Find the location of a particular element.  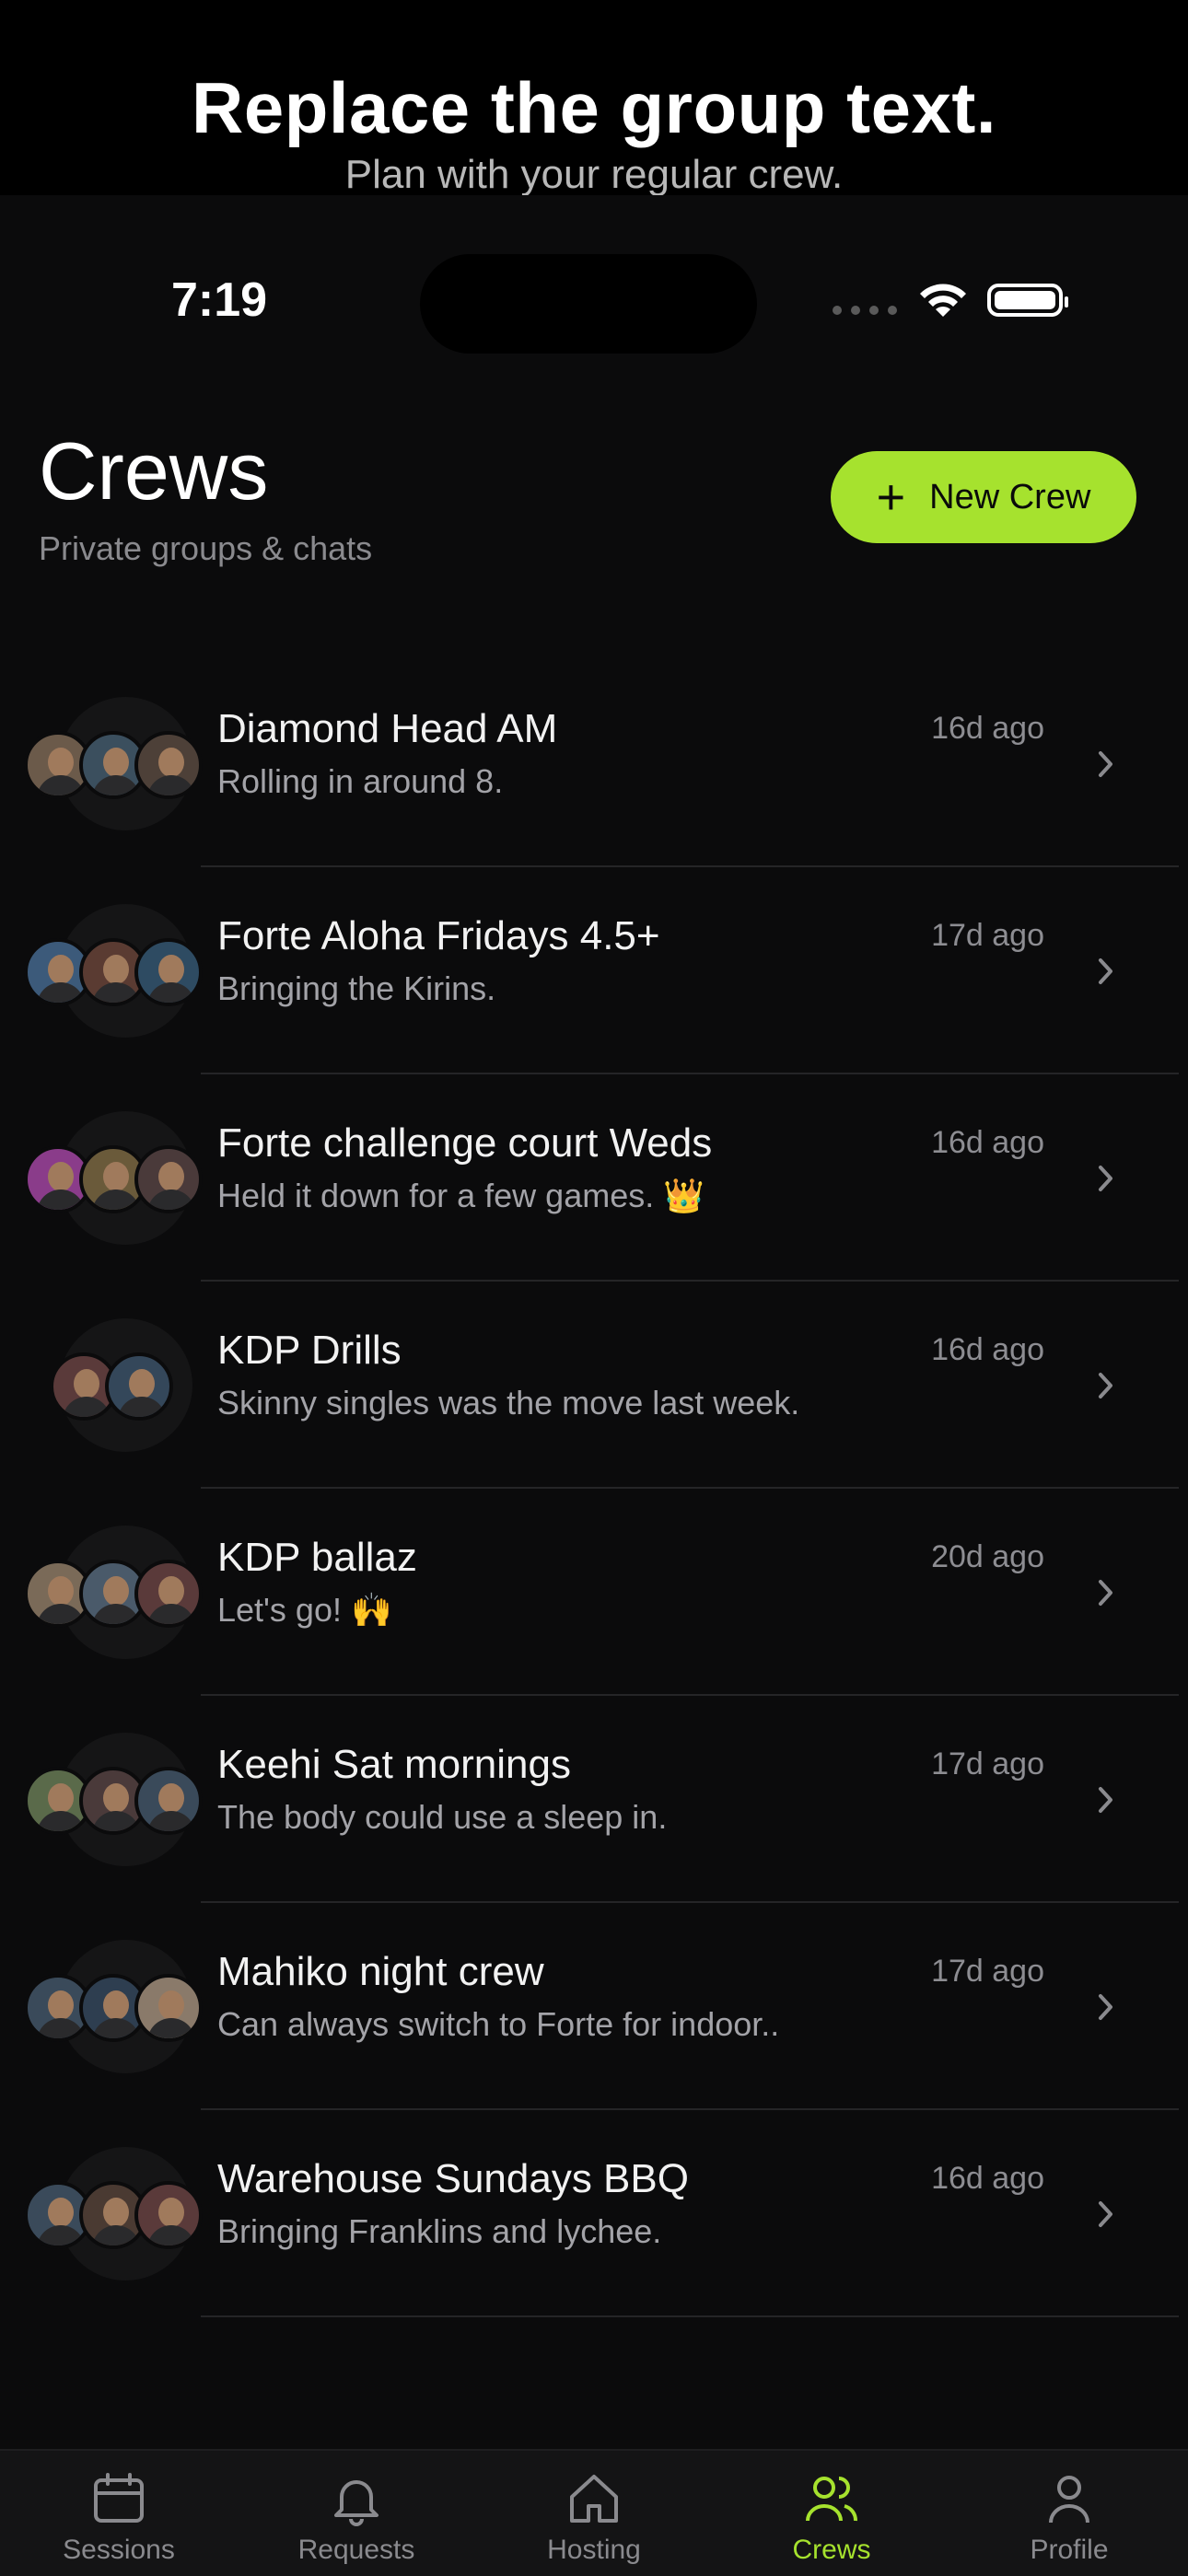

bell-icon is located at coordinates (356, 2503).